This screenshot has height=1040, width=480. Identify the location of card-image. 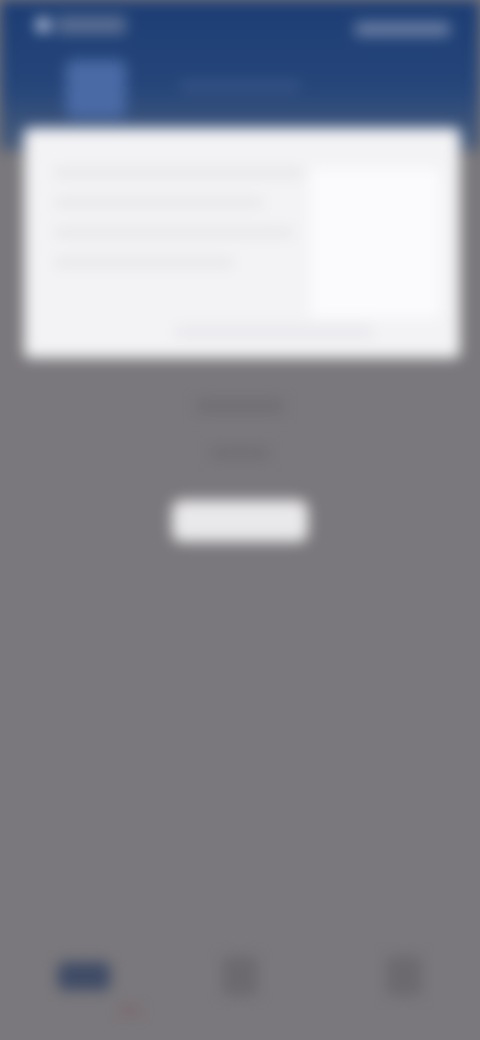
(375, 243).